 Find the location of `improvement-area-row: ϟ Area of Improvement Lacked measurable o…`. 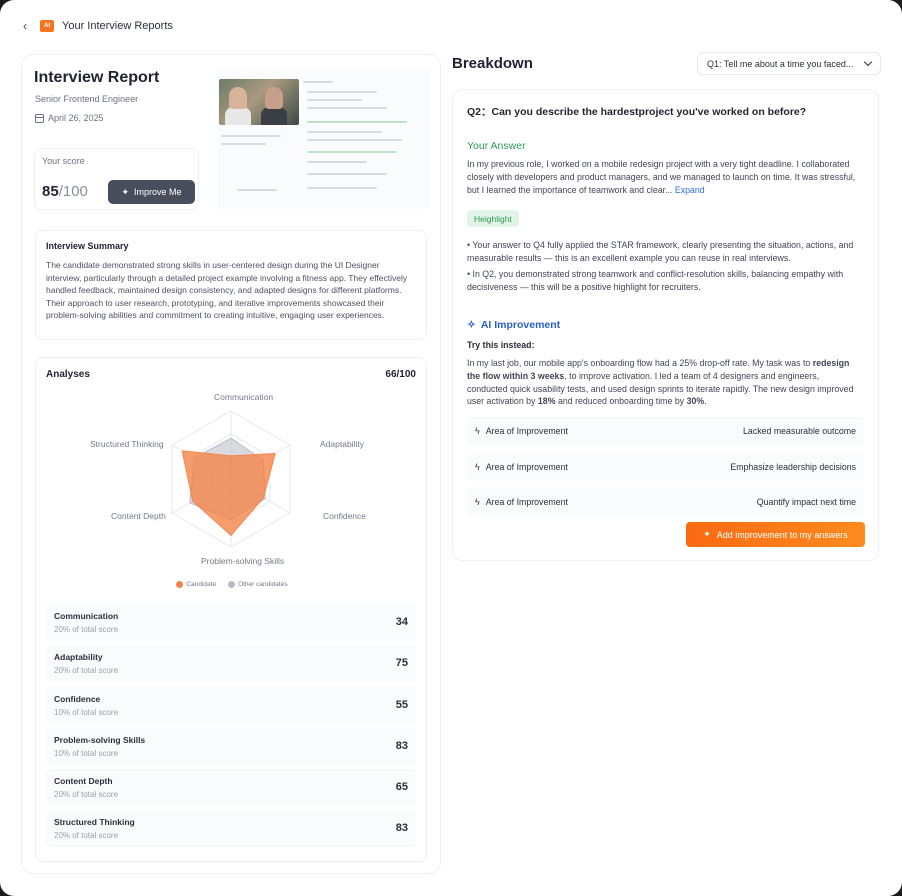

improvement-area-row: ϟ Area of Improvement Lacked measurable o… is located at coordinates (665, 431).